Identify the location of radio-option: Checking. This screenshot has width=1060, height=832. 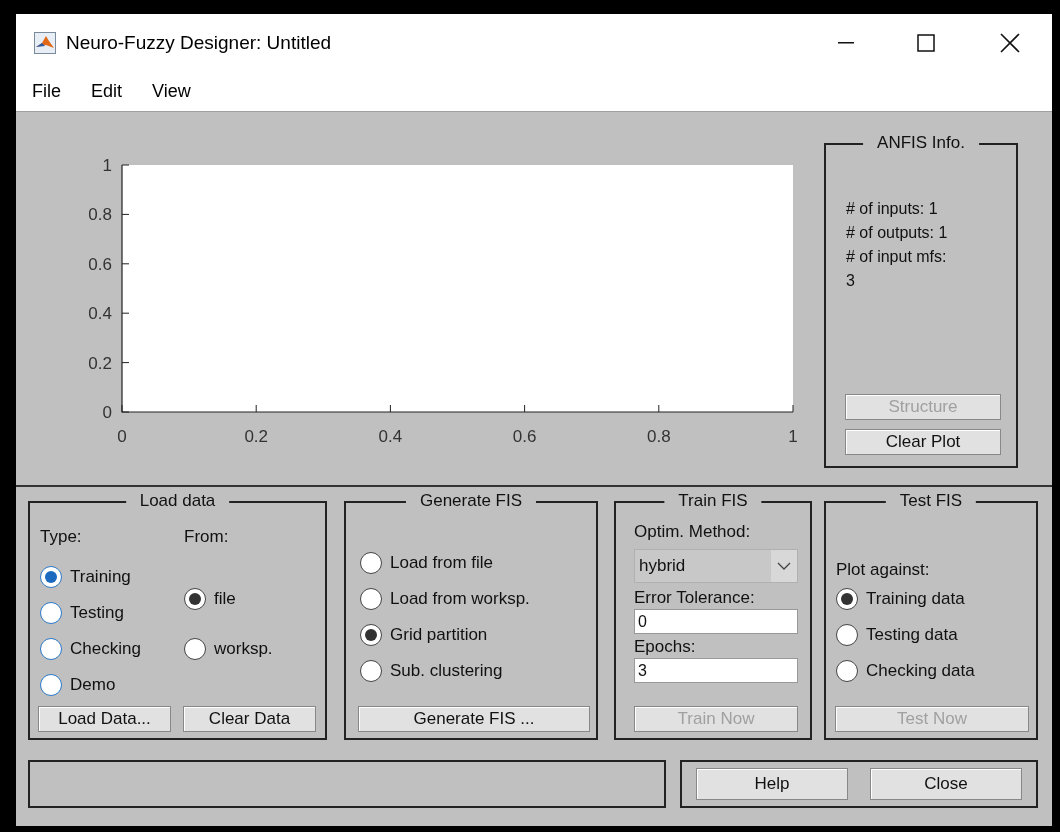
(112, 649).